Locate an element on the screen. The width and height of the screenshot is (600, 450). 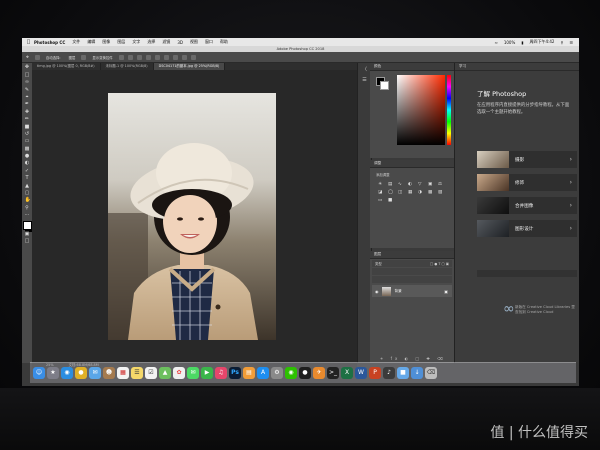
layer-item-background: ◉ 背景 ▣ is located at coordinates (412, 291).